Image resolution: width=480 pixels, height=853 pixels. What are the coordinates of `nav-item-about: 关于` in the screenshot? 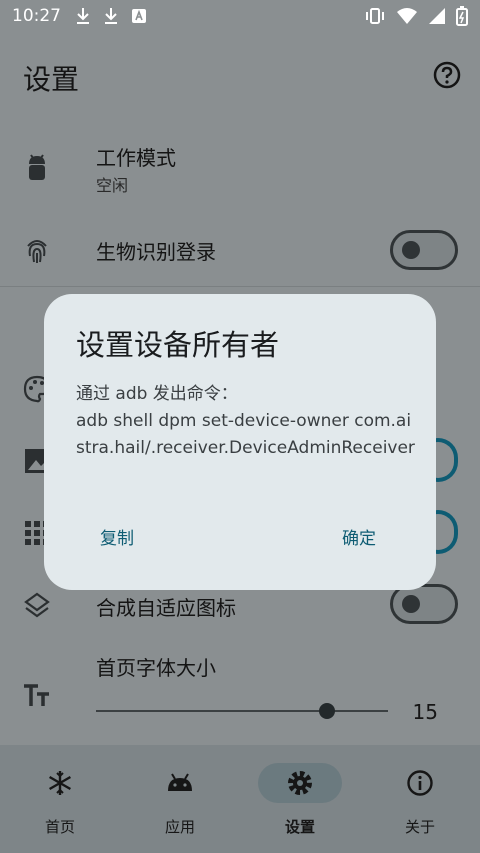 It's located at (420, 799).